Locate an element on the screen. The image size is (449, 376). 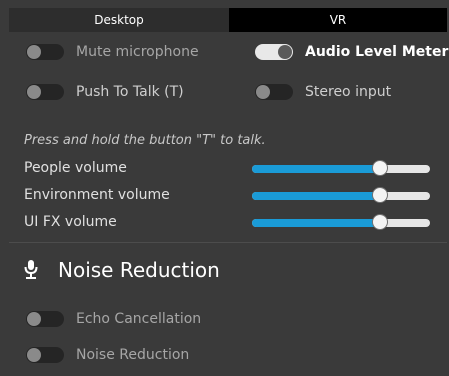
audio-level-meter-toggle is located at coordinates (274, 52).